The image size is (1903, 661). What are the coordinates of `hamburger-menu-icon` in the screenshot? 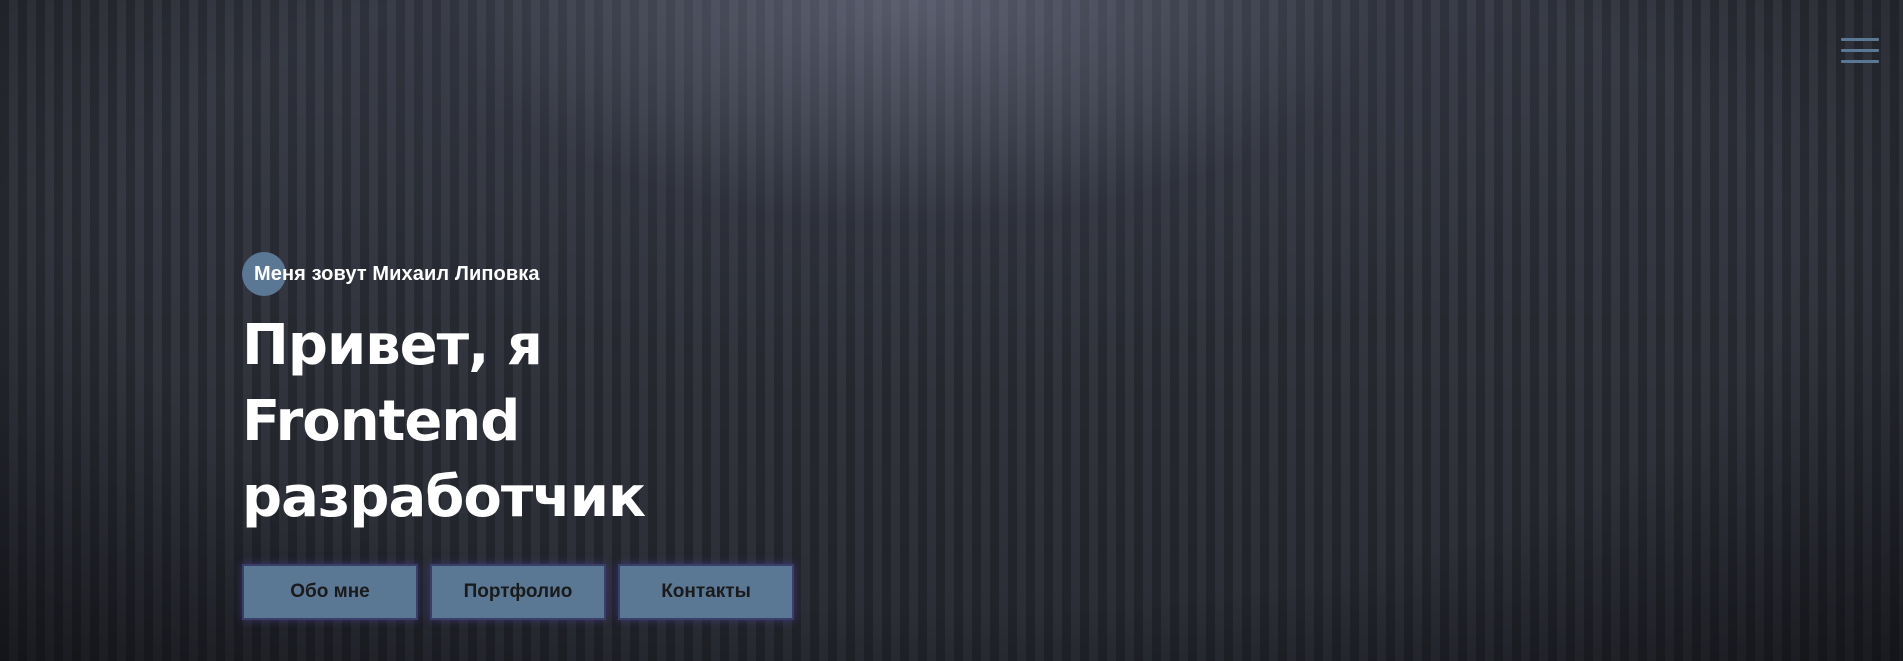 It's located at (1860, 52).